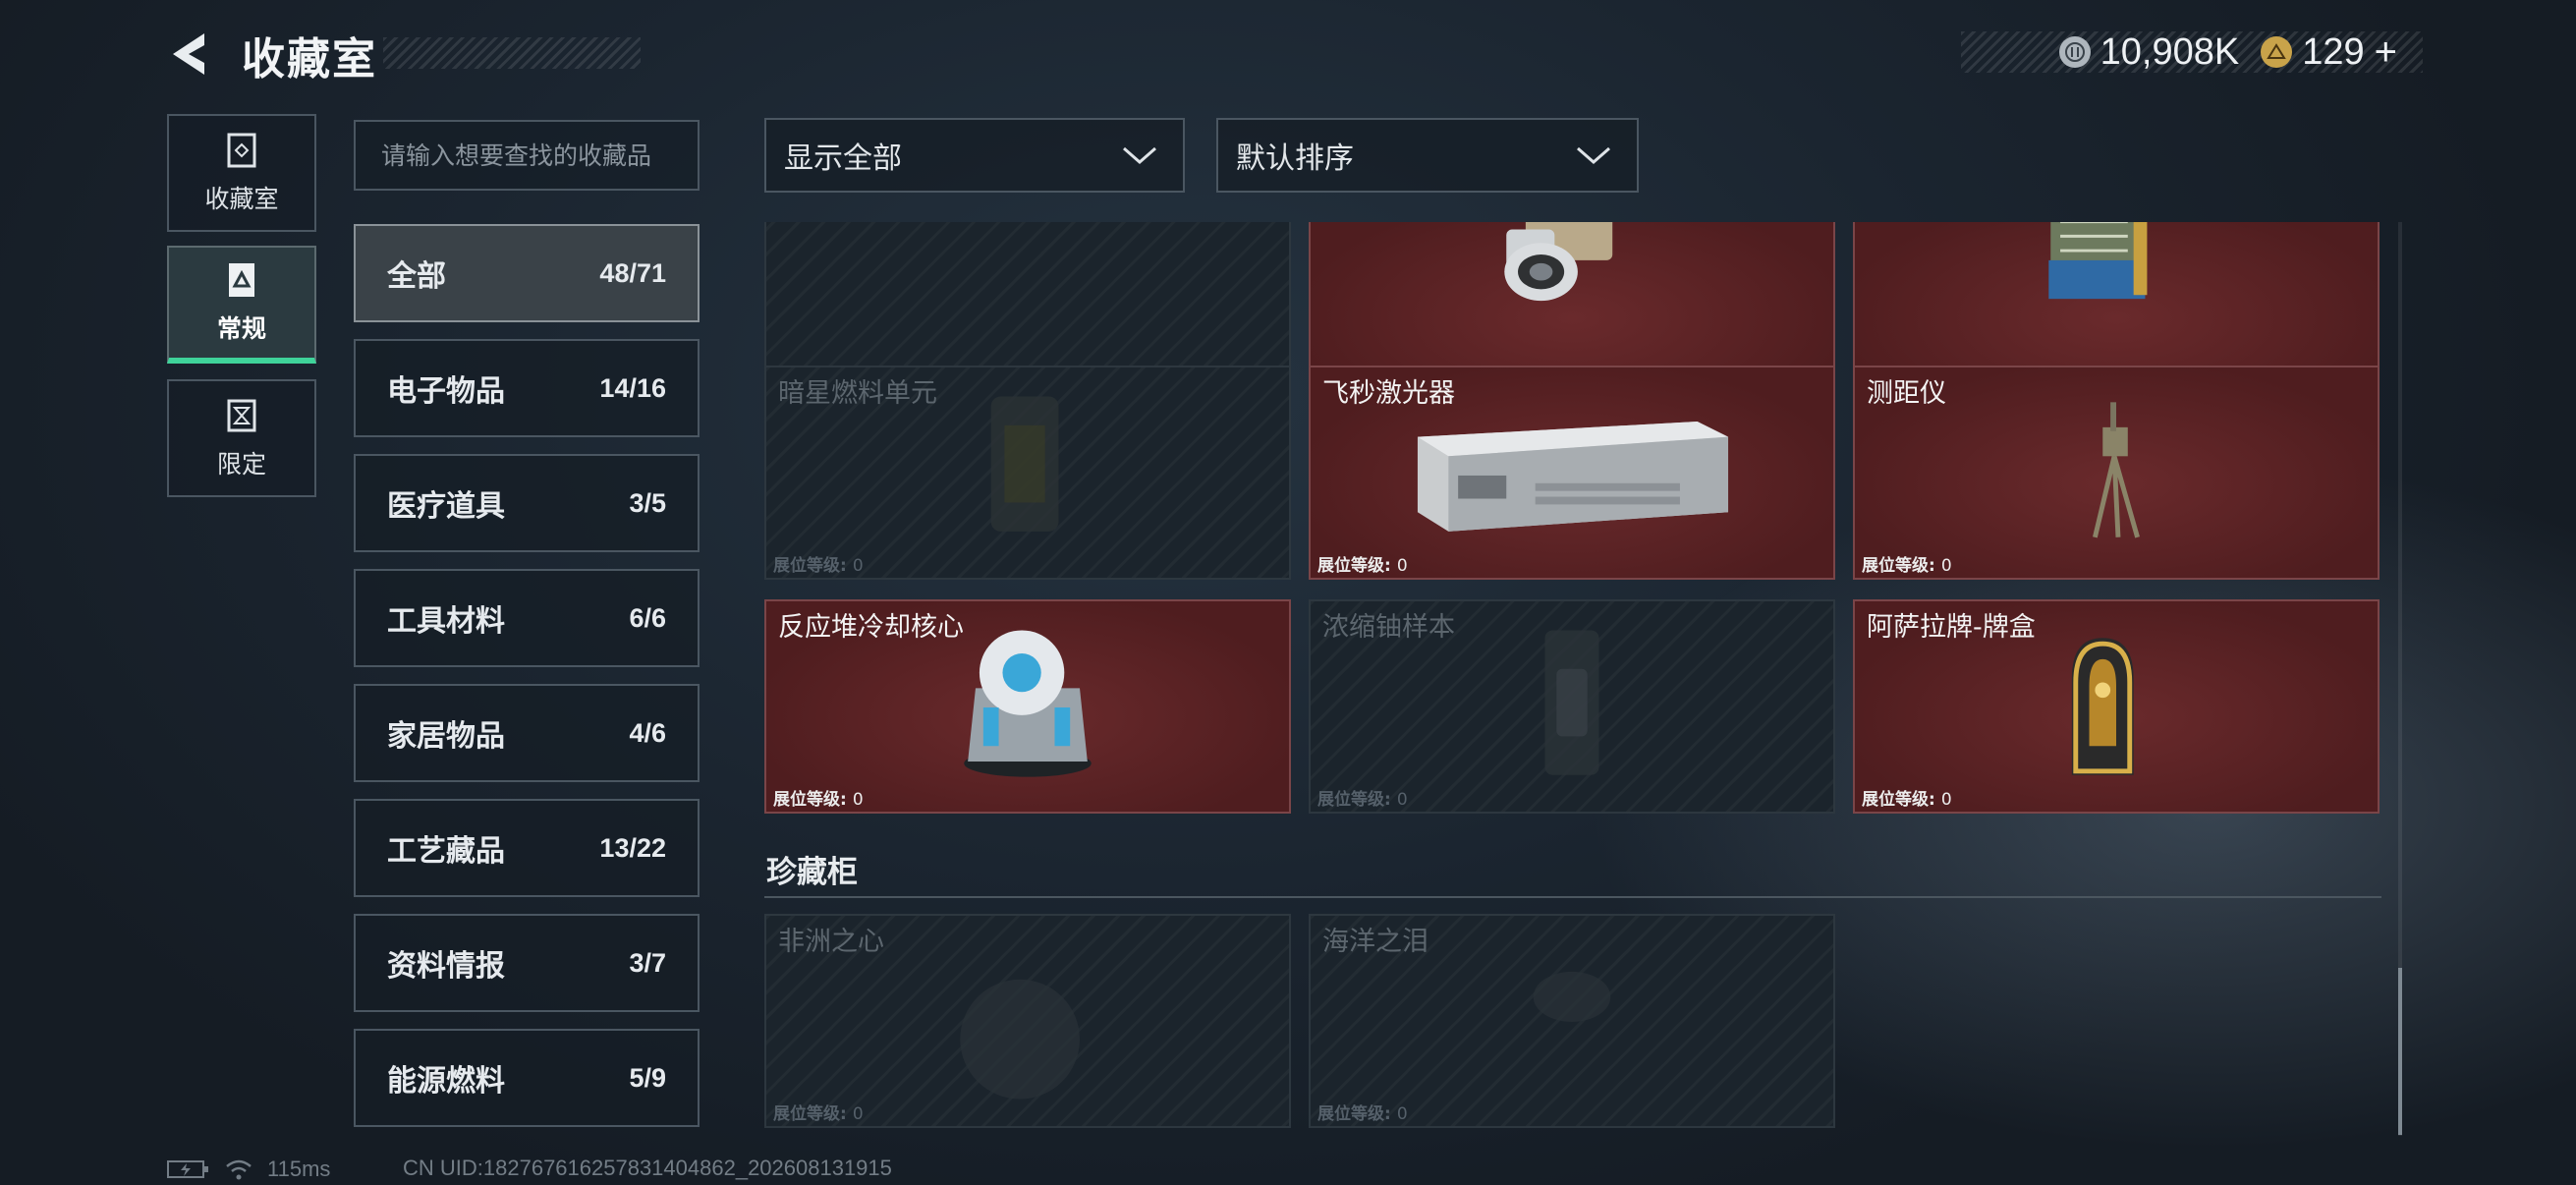 The height and width of the screenshot is (1185, 2576). What do you see at coordinates (527, 733) in the screenshot?
I see `category-household: 家居物品 4/6` at bounding box center [527, 733].